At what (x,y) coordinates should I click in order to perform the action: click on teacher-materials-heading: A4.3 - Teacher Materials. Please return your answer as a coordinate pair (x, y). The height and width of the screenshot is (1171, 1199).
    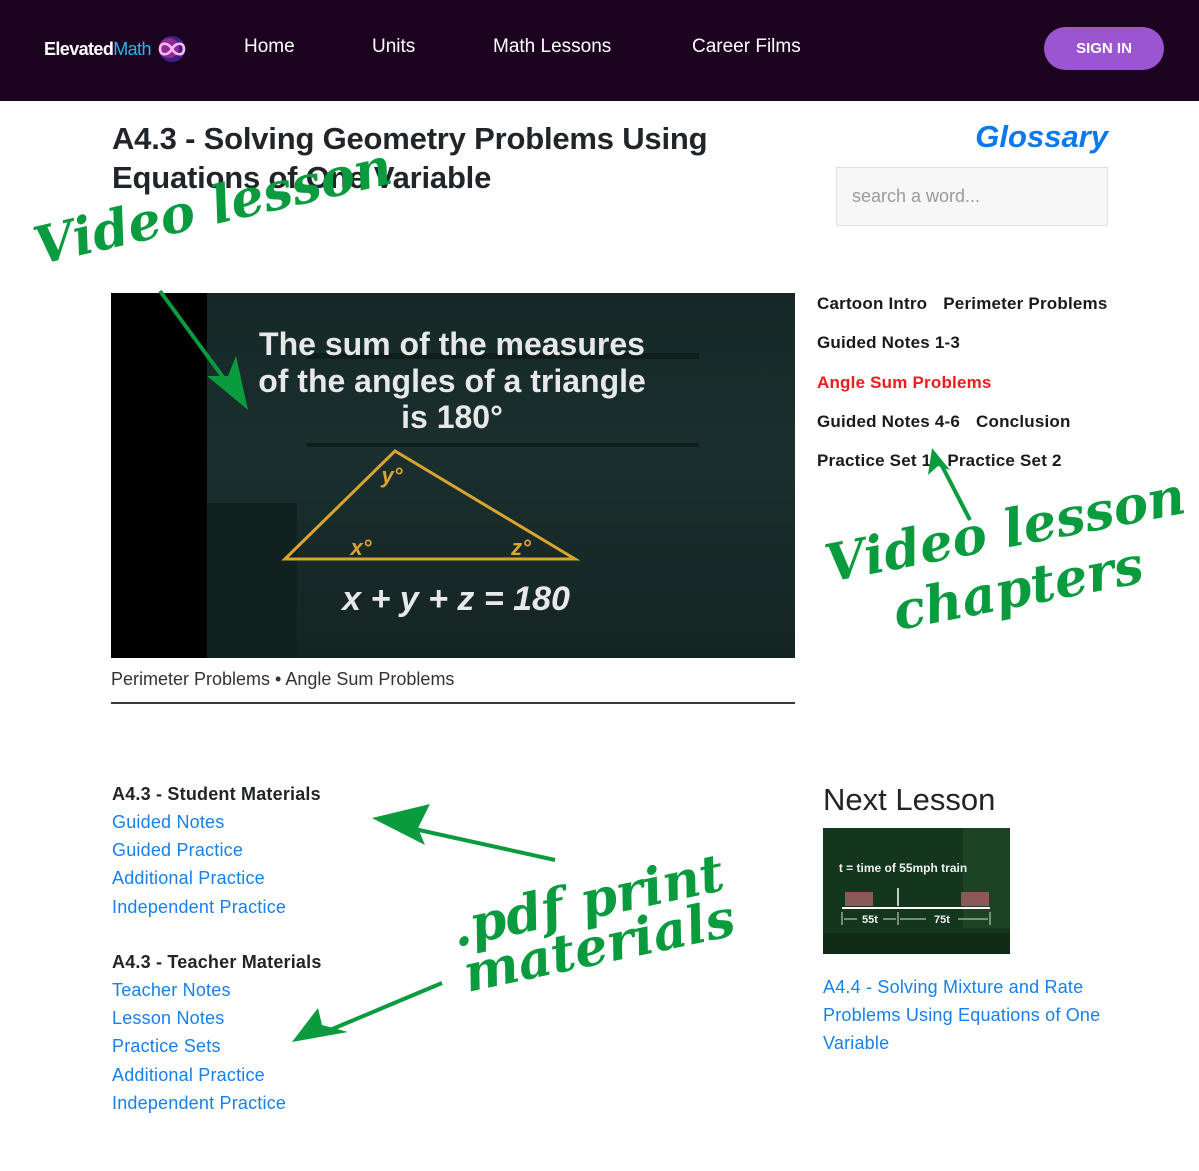
    Looking at the image, I should click on (217, 962).